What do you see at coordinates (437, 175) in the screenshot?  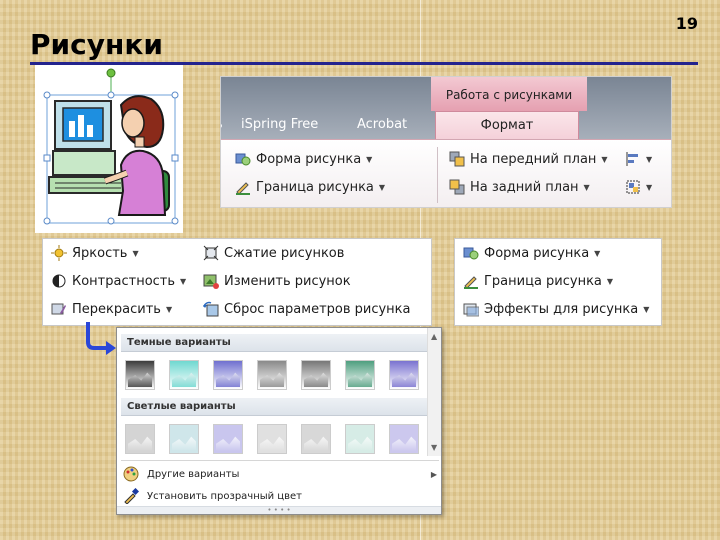 I see `ribbon-group-separator` at bounding box center [437, 175].